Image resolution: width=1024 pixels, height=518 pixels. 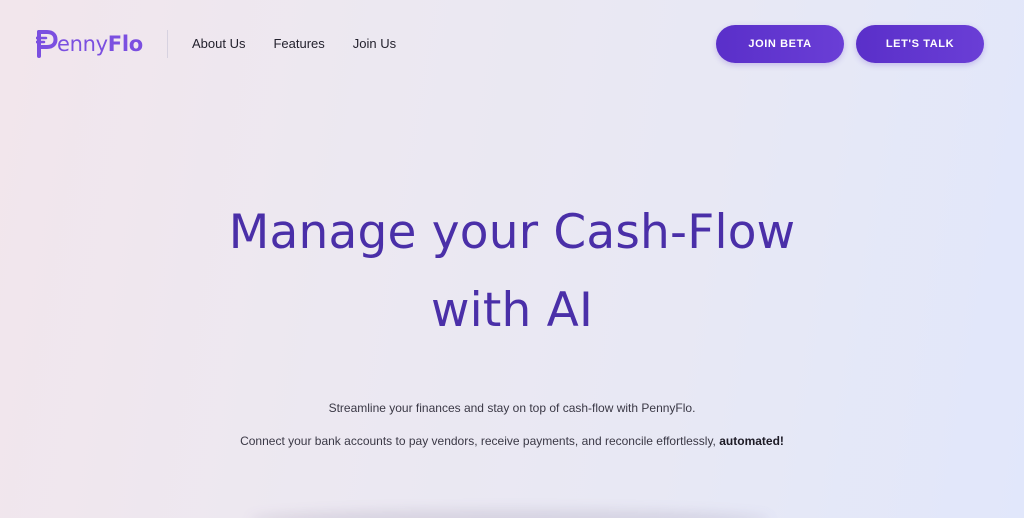 I want to click on join-beta-button: JOIN BETA, so click(x=780, y=44).